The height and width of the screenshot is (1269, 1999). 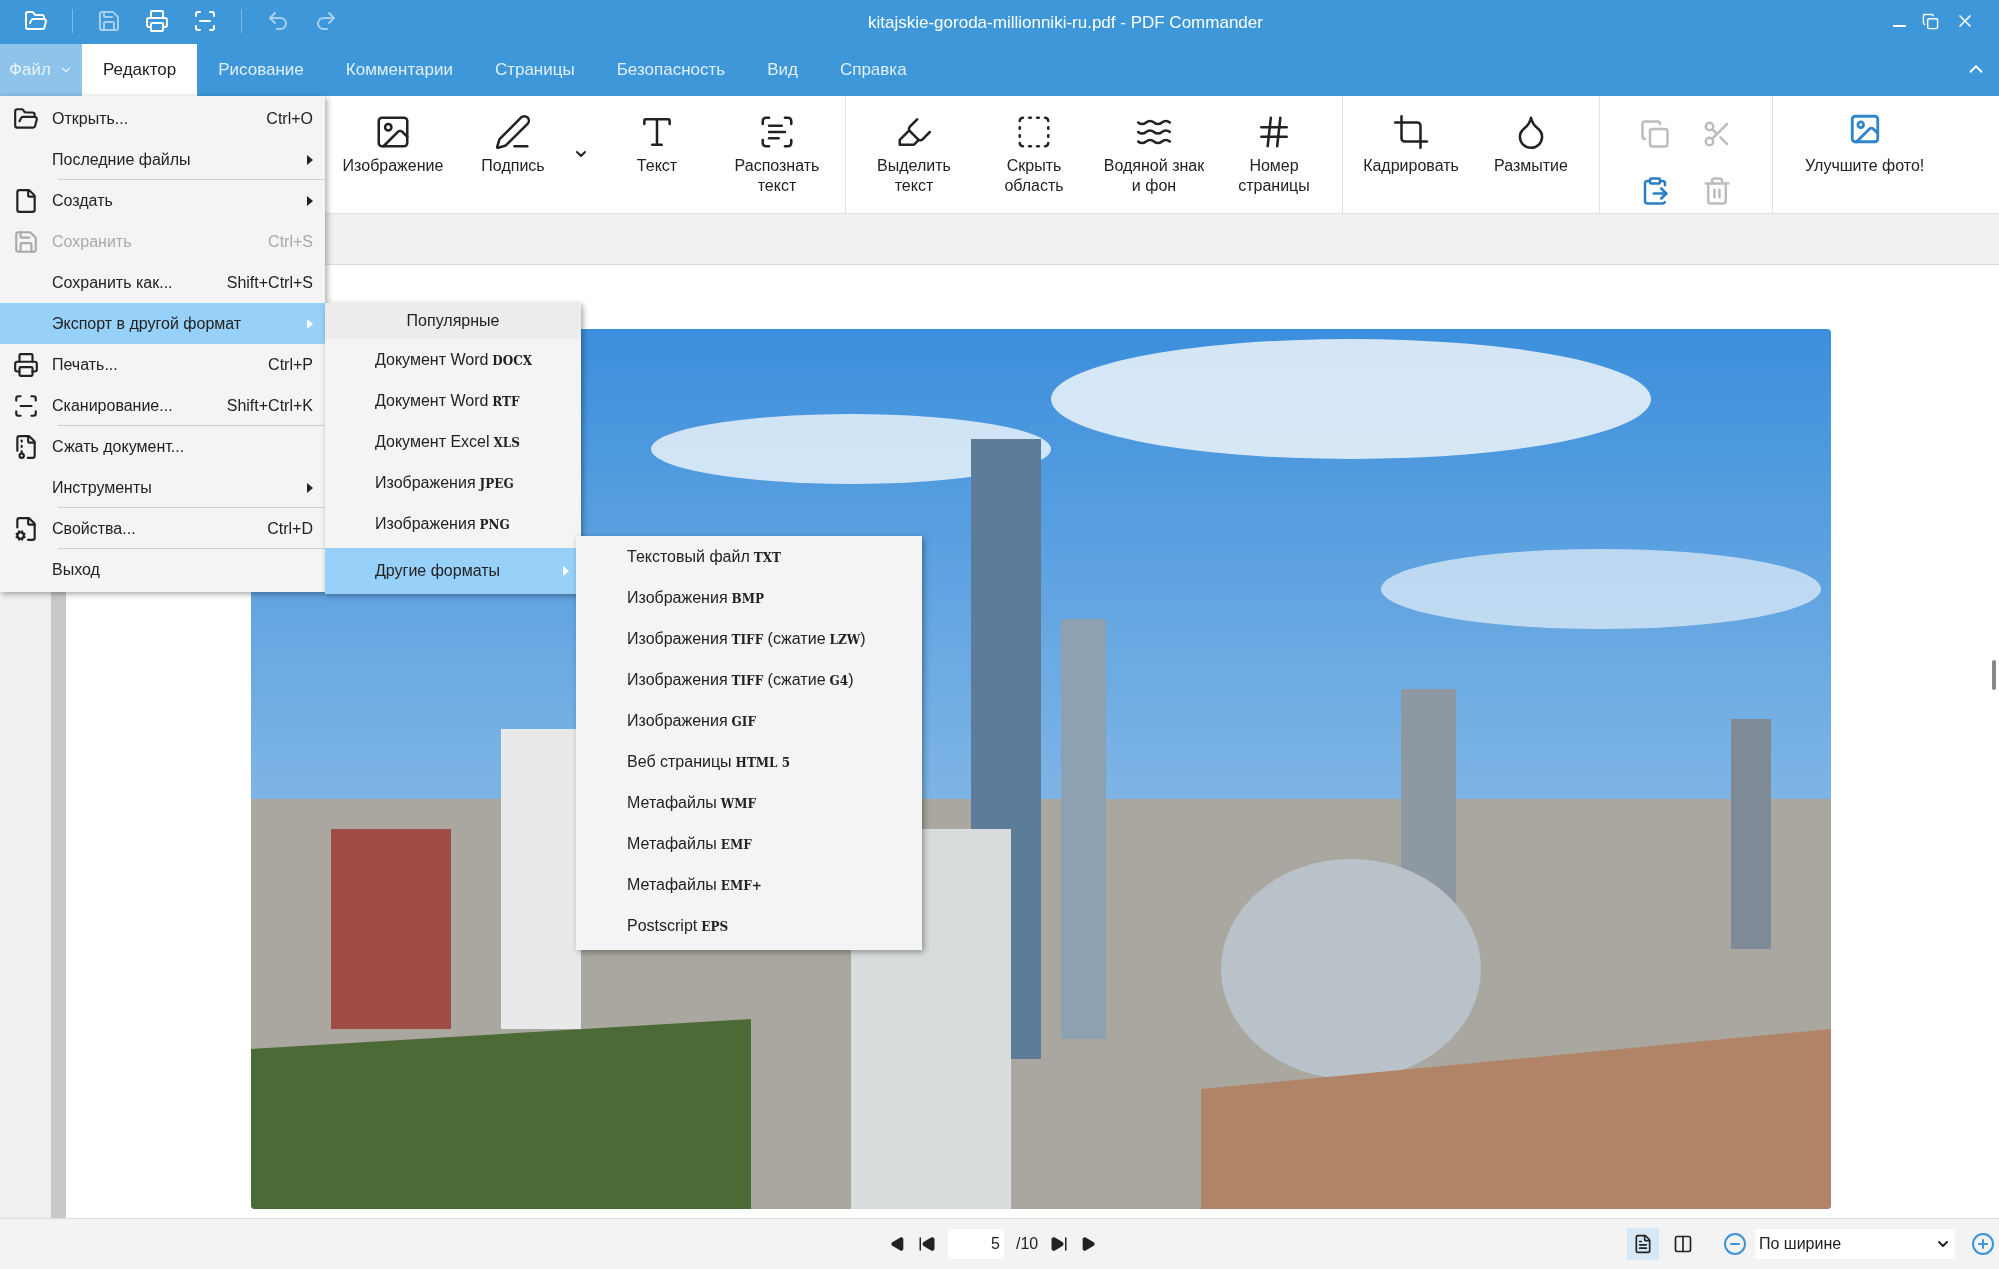 What do you see at coordinates (976, 1244) in the screenshot?
I see `page-number-field: 5` at bounding box center [976, 1244].